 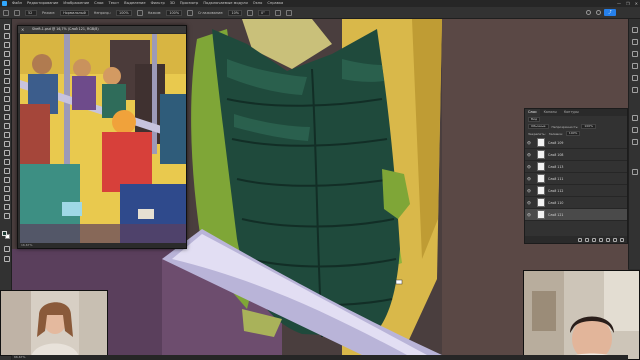 I want to click on history-brush-tool-icon, so click(x=6, y=116).